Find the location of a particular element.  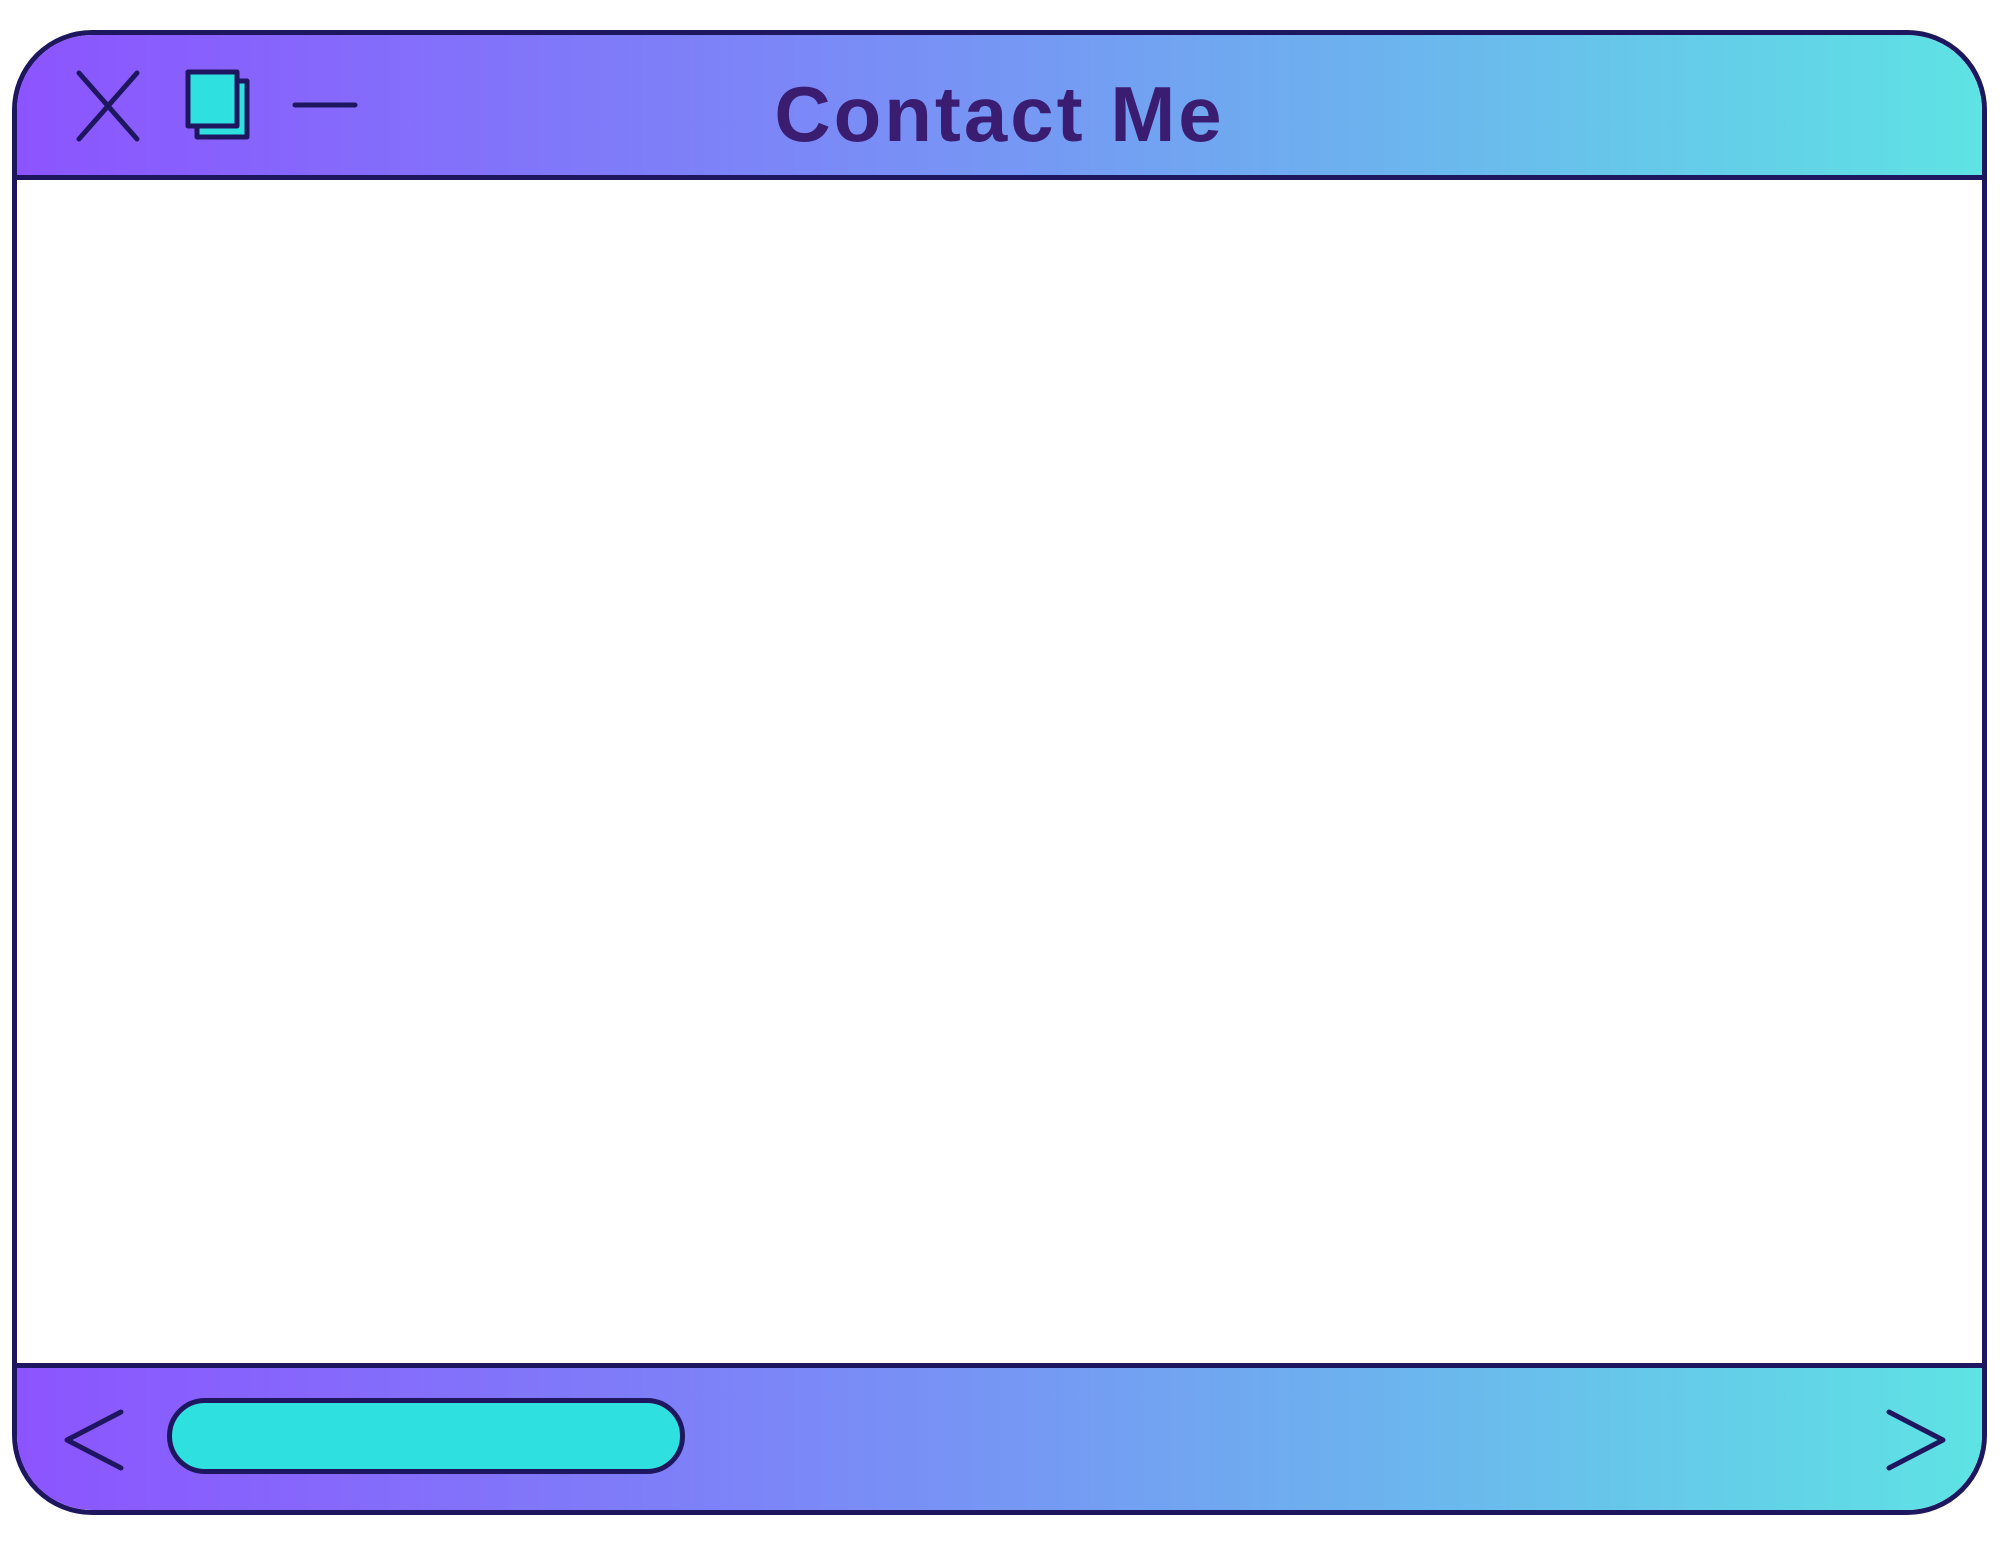

title-bar: Contact Me is located at coordinates (999, 107).